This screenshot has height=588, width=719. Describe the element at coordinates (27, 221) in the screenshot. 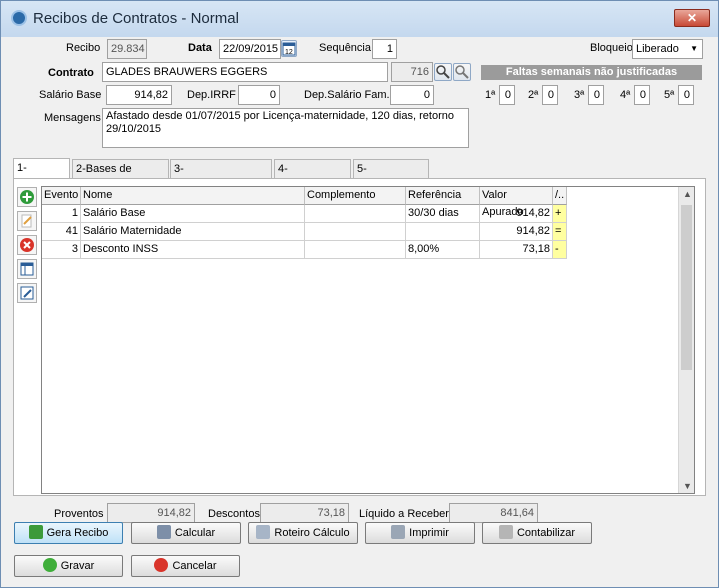

I see `edit-icon` at that location.